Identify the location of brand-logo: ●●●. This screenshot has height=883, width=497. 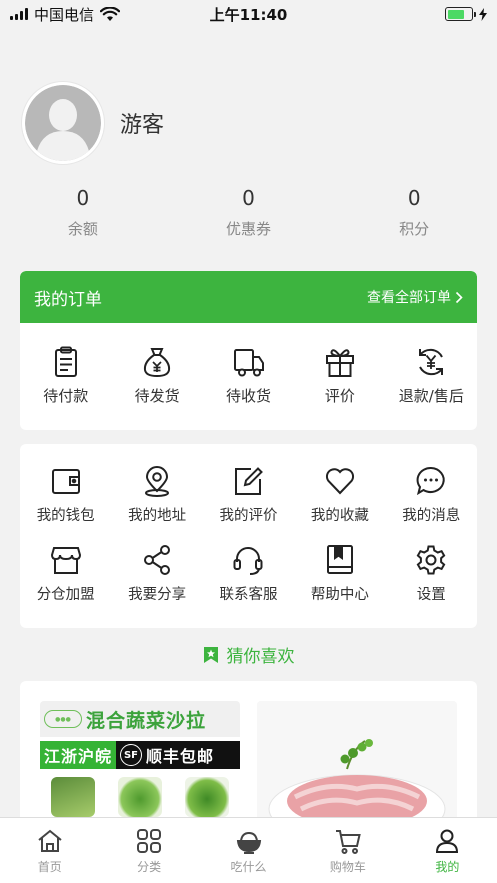
(63, 719).